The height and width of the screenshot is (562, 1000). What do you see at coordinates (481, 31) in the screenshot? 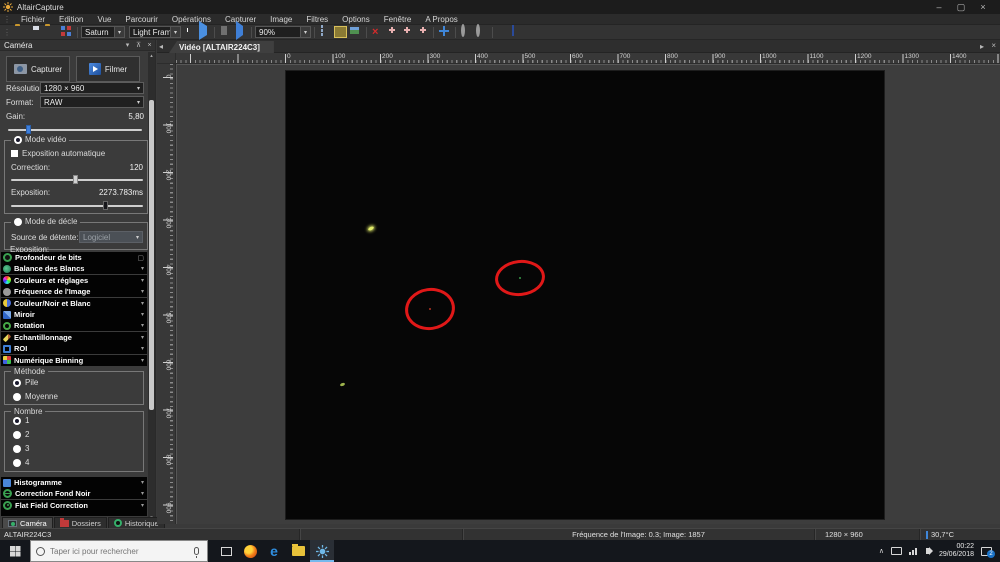
I see `zoom-in-icon` at bounding box center [481, 31].